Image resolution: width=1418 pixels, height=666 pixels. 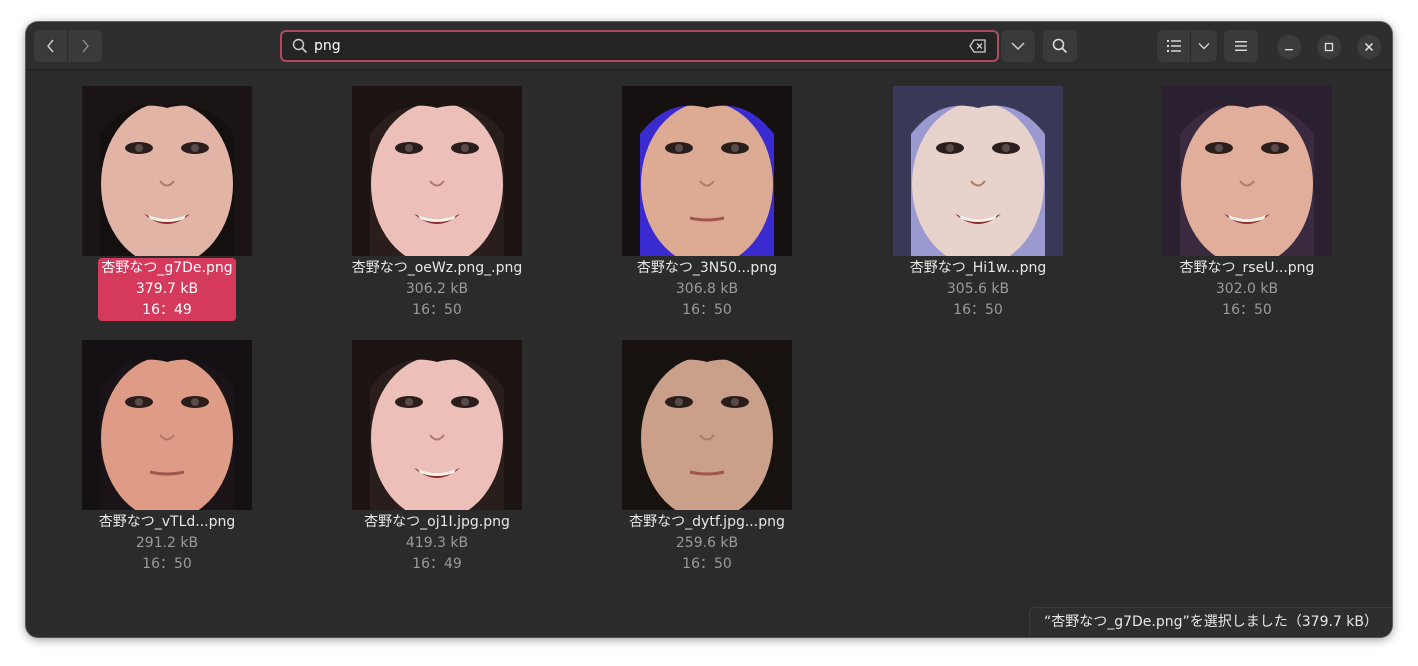 What do you see at coordinates (639, 46) in the screenshot?
I see `search-input: png` at bounding box center [639, 46].